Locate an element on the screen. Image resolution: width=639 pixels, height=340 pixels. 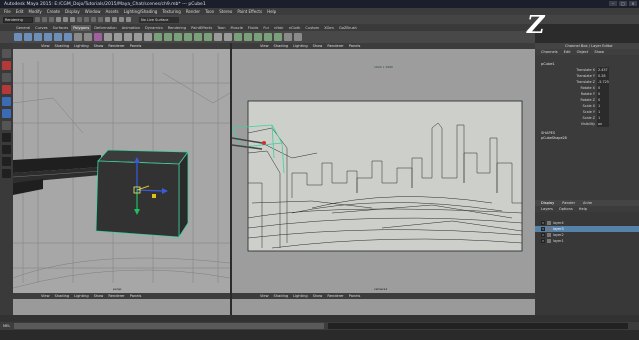
two-pane-layout-icon is located at coordinates (6, 161).